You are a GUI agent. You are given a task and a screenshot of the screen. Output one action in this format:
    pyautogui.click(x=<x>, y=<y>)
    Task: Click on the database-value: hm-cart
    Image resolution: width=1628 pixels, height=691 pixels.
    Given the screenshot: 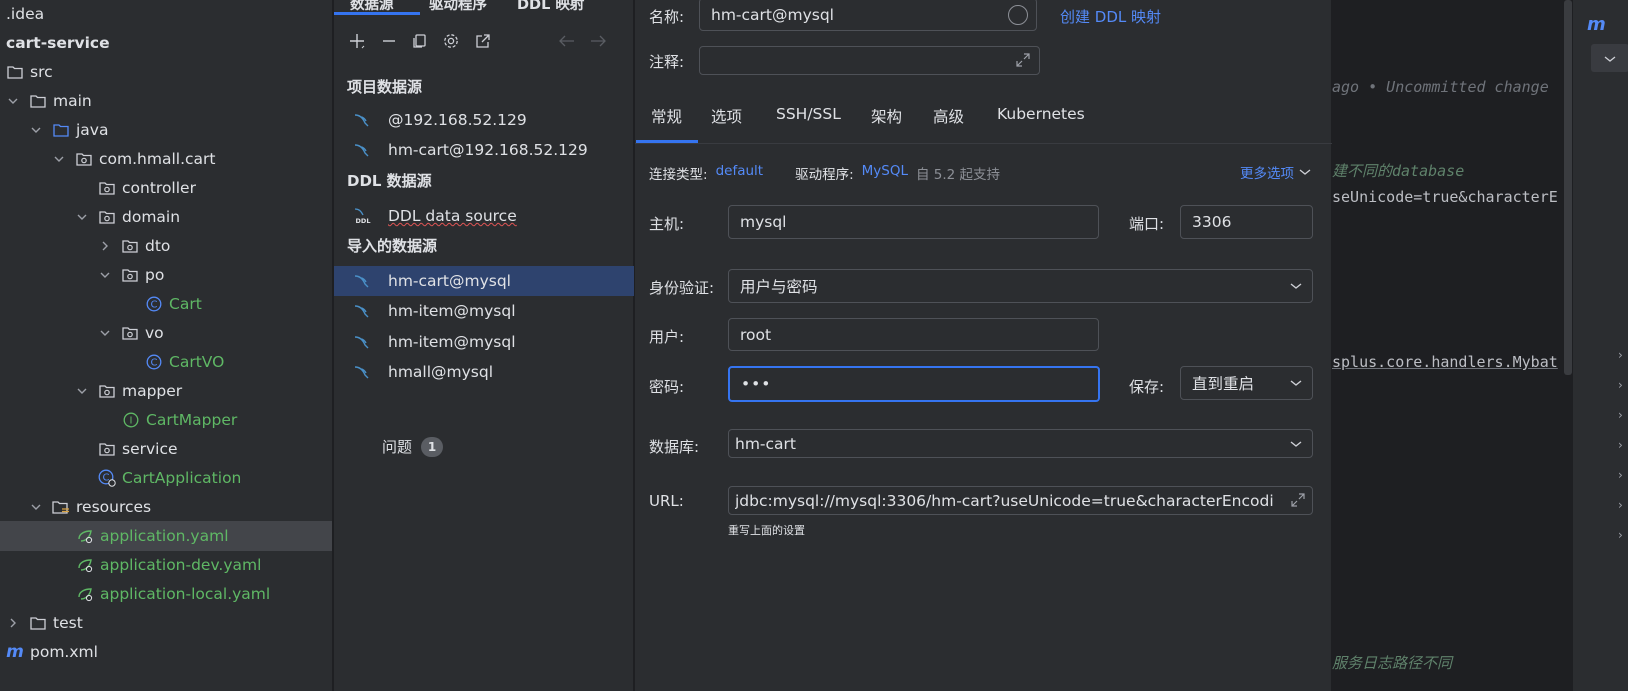 What is the action you would take?
    pyautogui.click(x=765, y=443)
    